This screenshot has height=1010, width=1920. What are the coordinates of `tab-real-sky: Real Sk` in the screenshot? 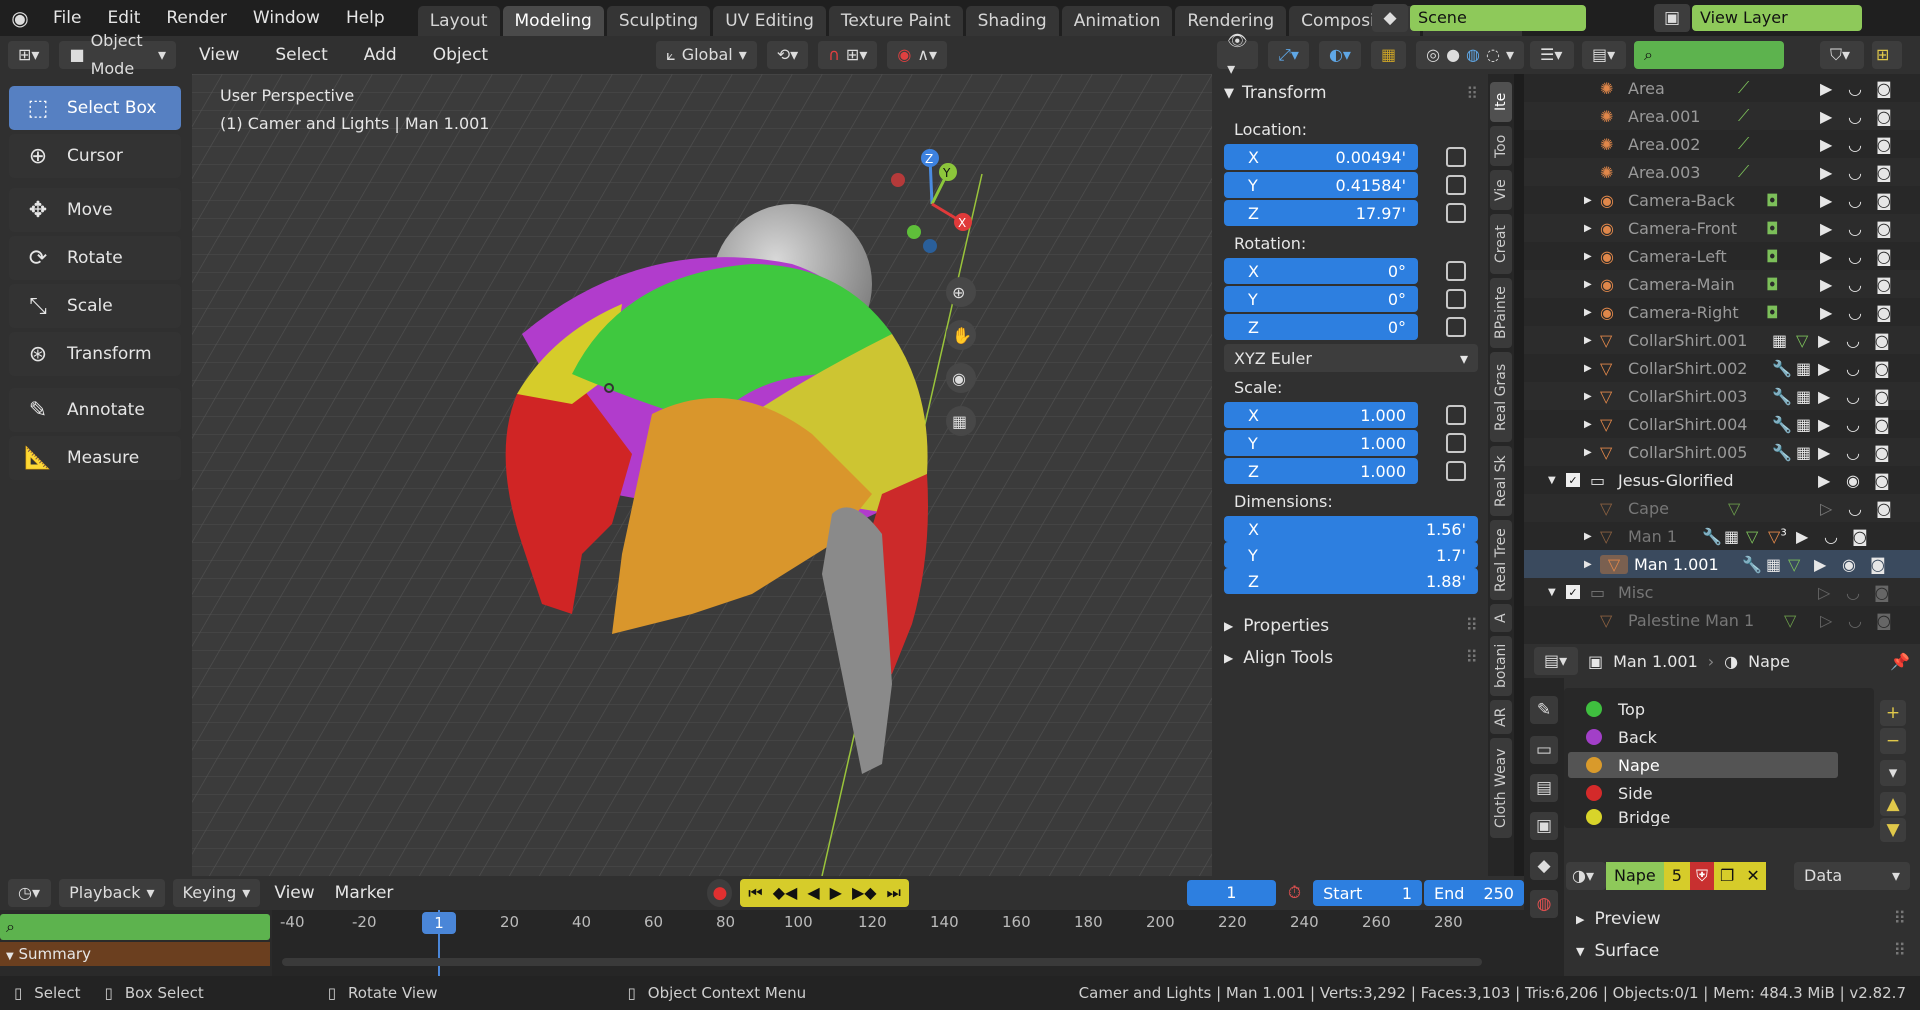 It's located at (1501, 481).